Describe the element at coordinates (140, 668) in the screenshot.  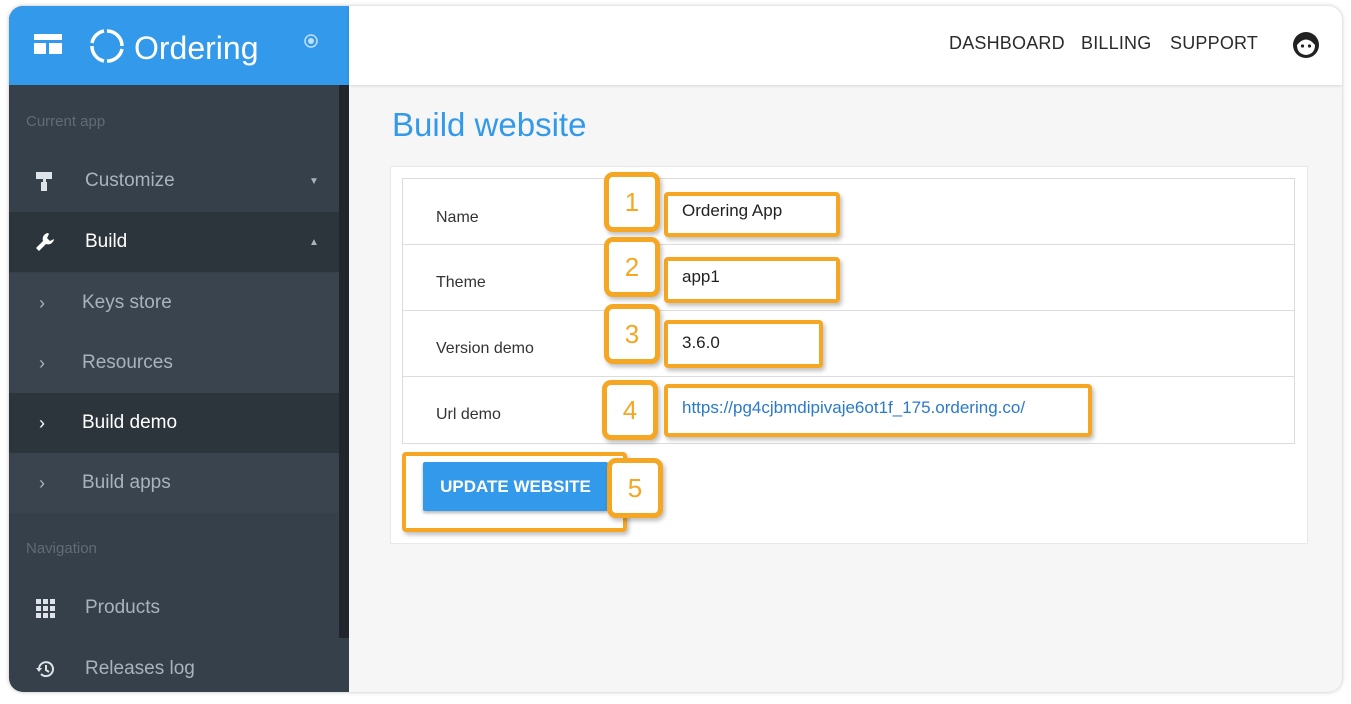
I see `sidebar-item-label: Releases log` at that location.